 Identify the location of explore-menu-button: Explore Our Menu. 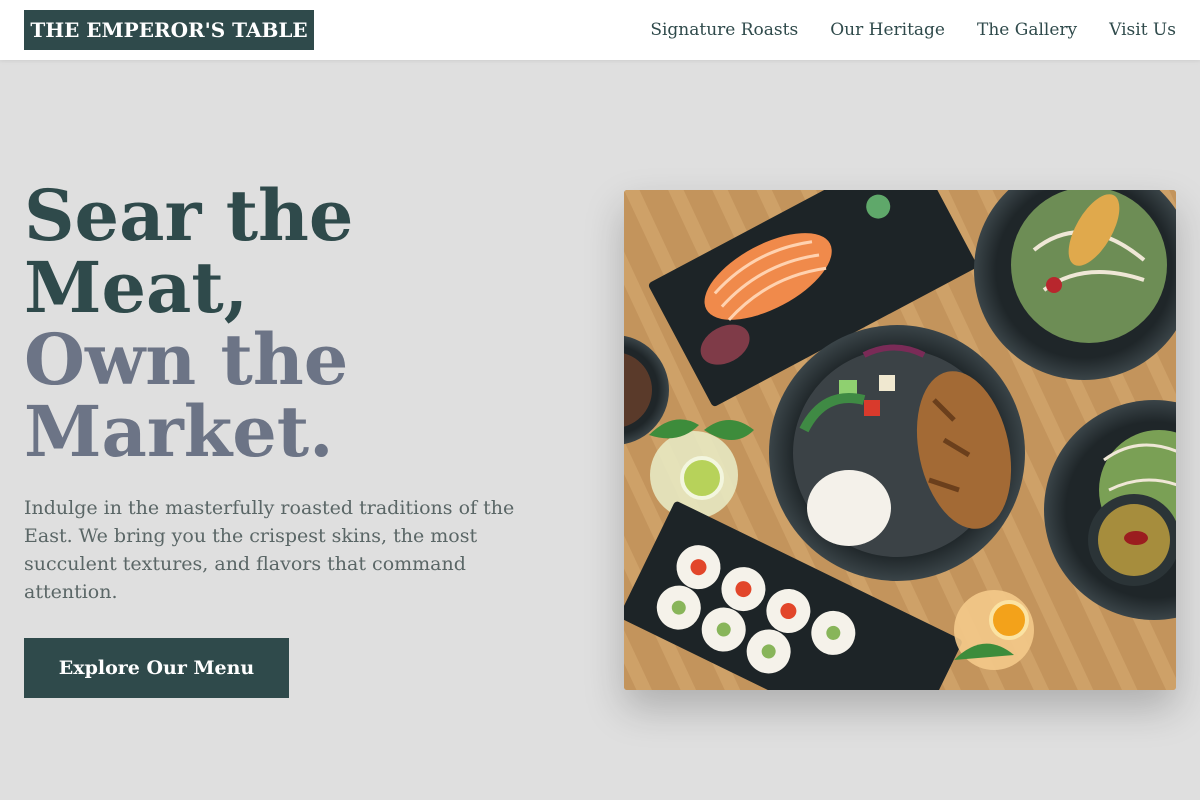
(156, 668).